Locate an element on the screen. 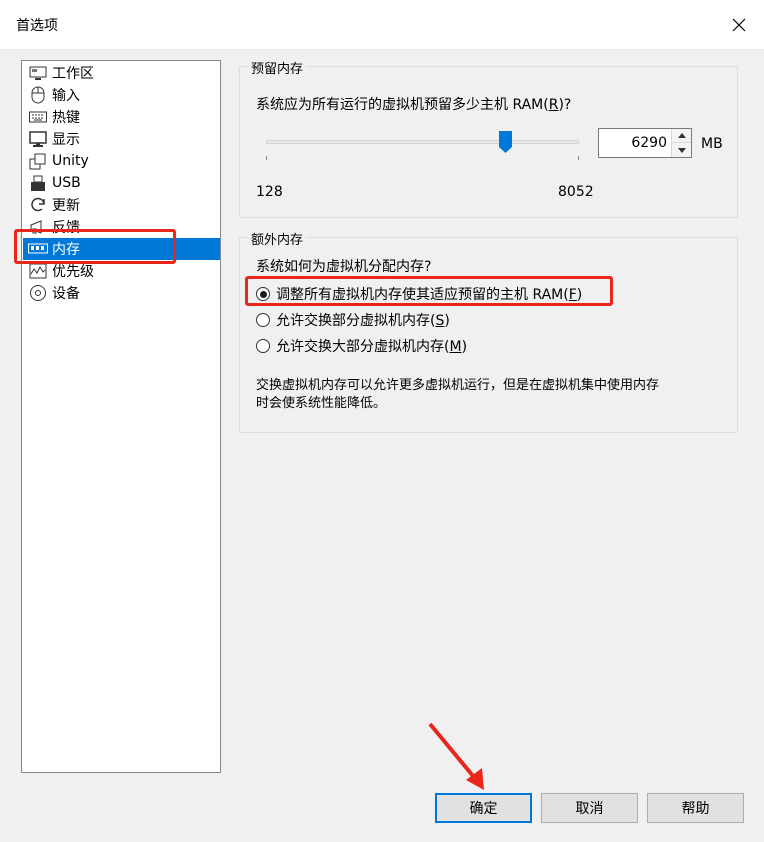 This screenshot has height=842, width=764. monitor-icon is located at coordinates (38, 139).